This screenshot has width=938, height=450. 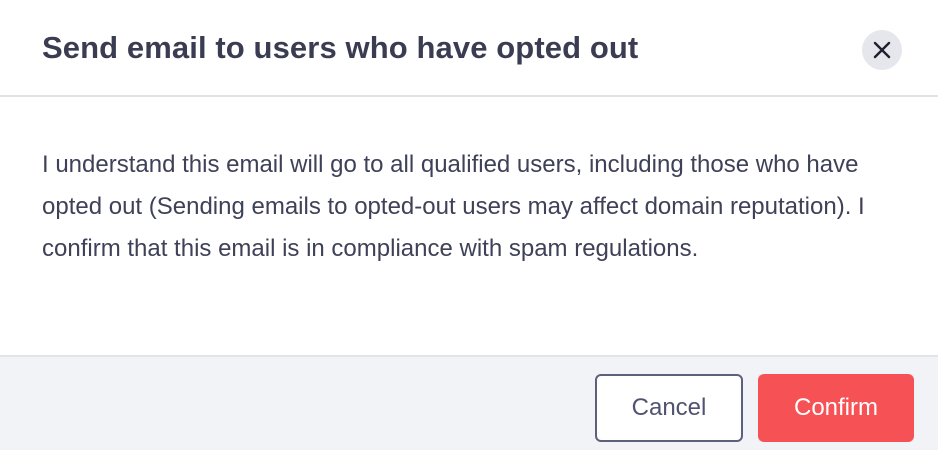 I want to click on close-button, so click(x=882, y=50).